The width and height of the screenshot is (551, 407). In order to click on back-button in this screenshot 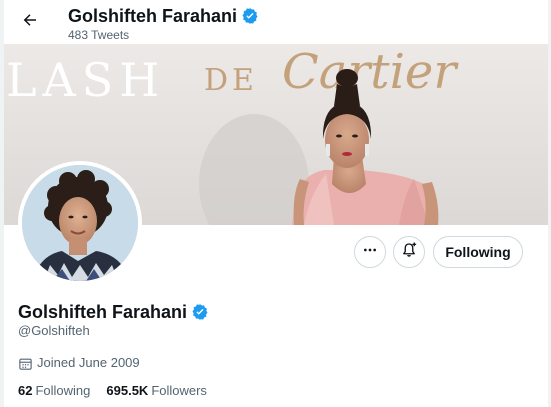, I will do `click(30, 22)`.